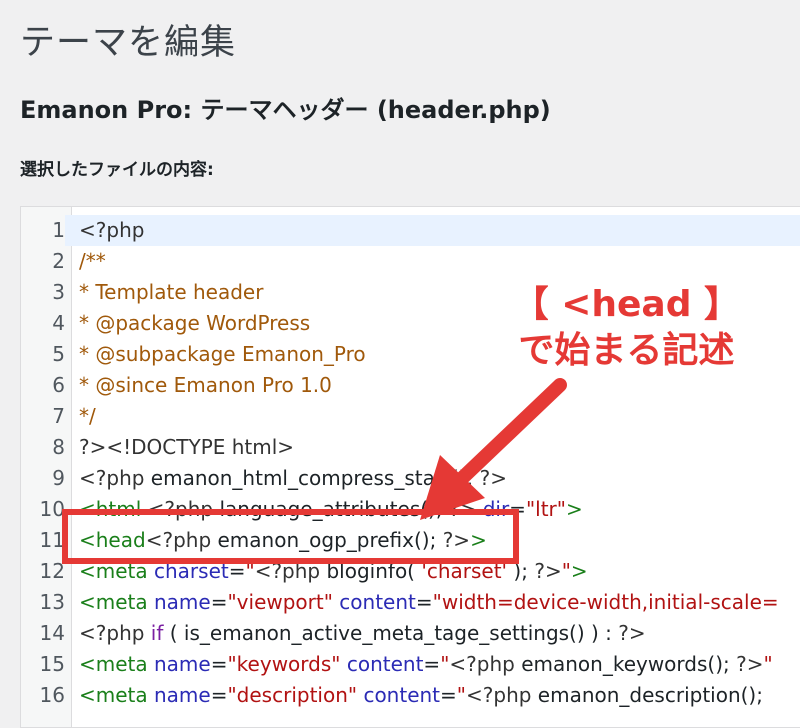 The width and height of the screenshot is (800, 728). I want to click on code-text: * @since Emanon Pro 1.0, so click(205, 385).